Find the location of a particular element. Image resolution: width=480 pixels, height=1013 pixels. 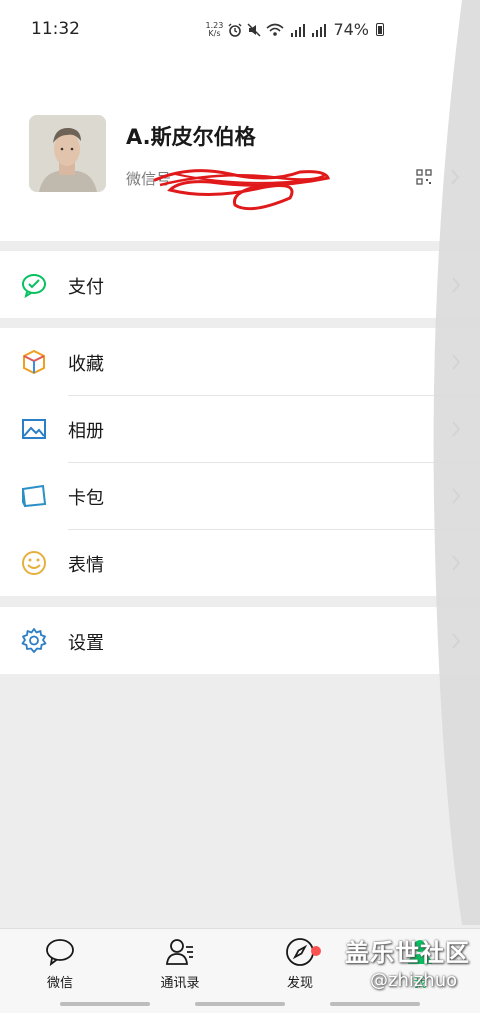

menu-item-favorites: 收藏 is located at coordinates (240, 361).